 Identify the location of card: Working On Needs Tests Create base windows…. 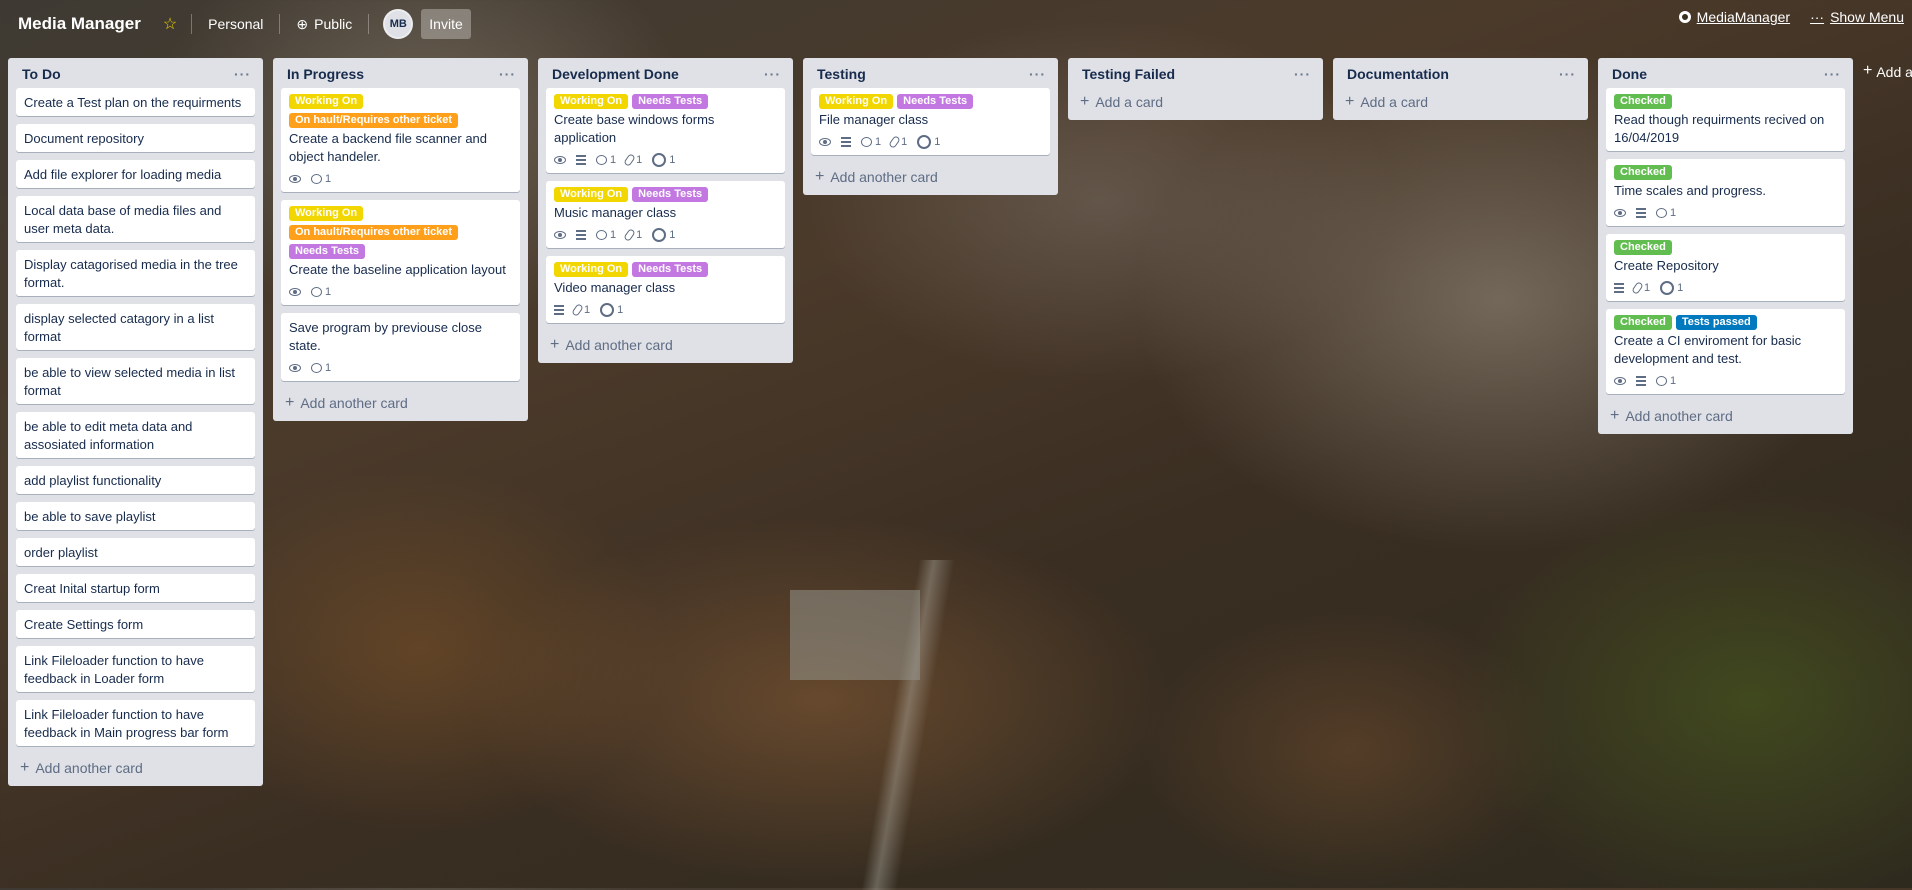
(665, 130).